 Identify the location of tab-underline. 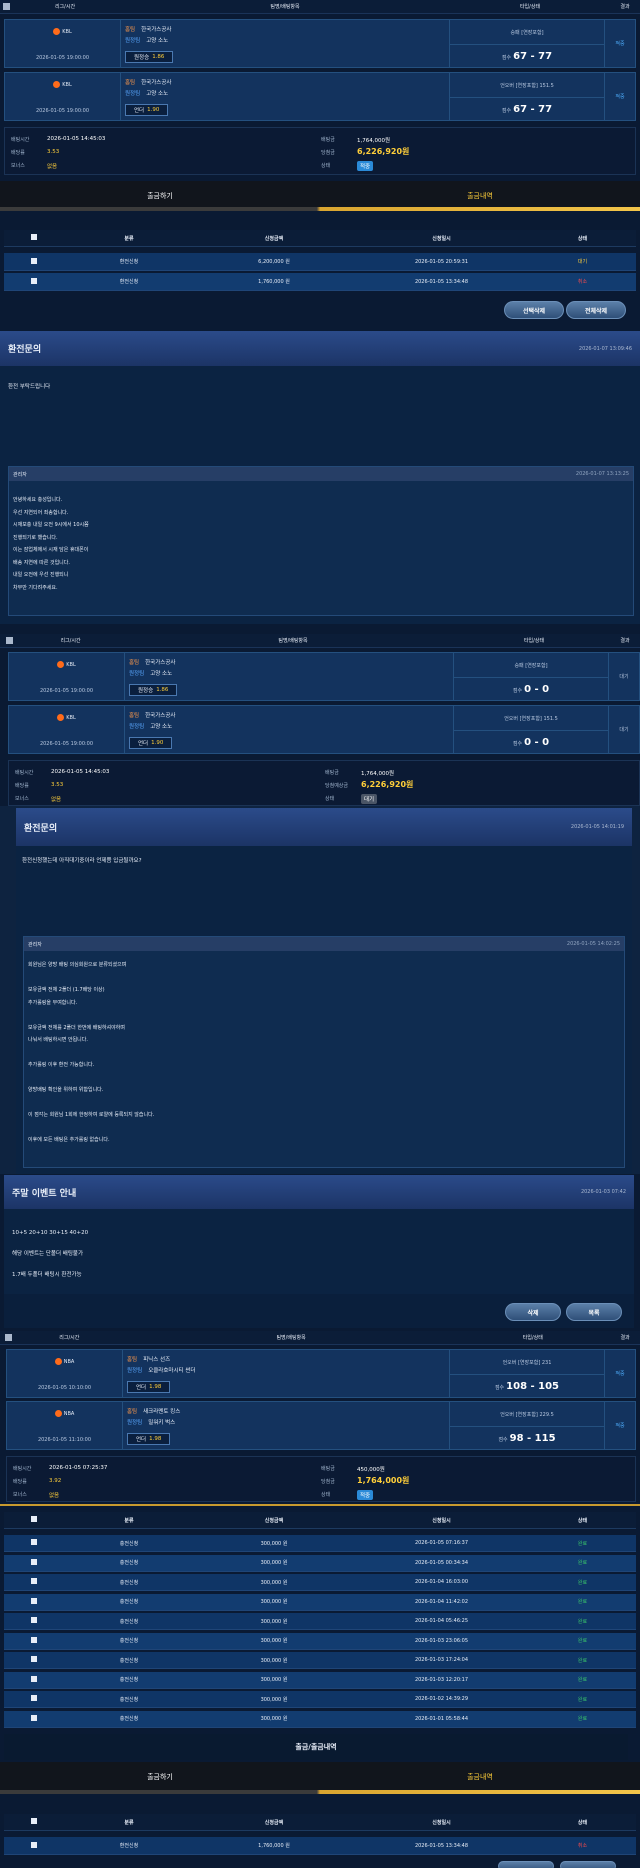
(320, 1792).